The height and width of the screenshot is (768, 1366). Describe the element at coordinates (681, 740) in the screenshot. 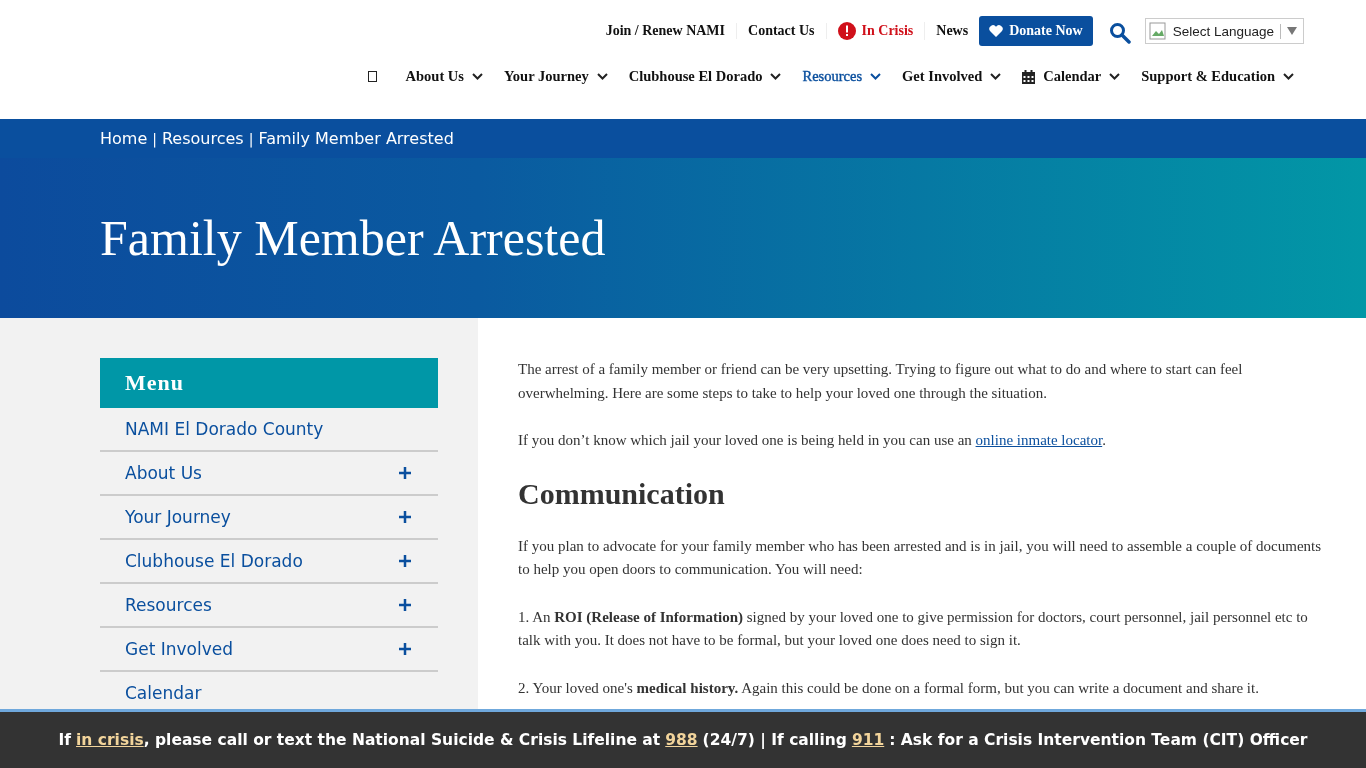

I see `crisis-link: 988` at that location.